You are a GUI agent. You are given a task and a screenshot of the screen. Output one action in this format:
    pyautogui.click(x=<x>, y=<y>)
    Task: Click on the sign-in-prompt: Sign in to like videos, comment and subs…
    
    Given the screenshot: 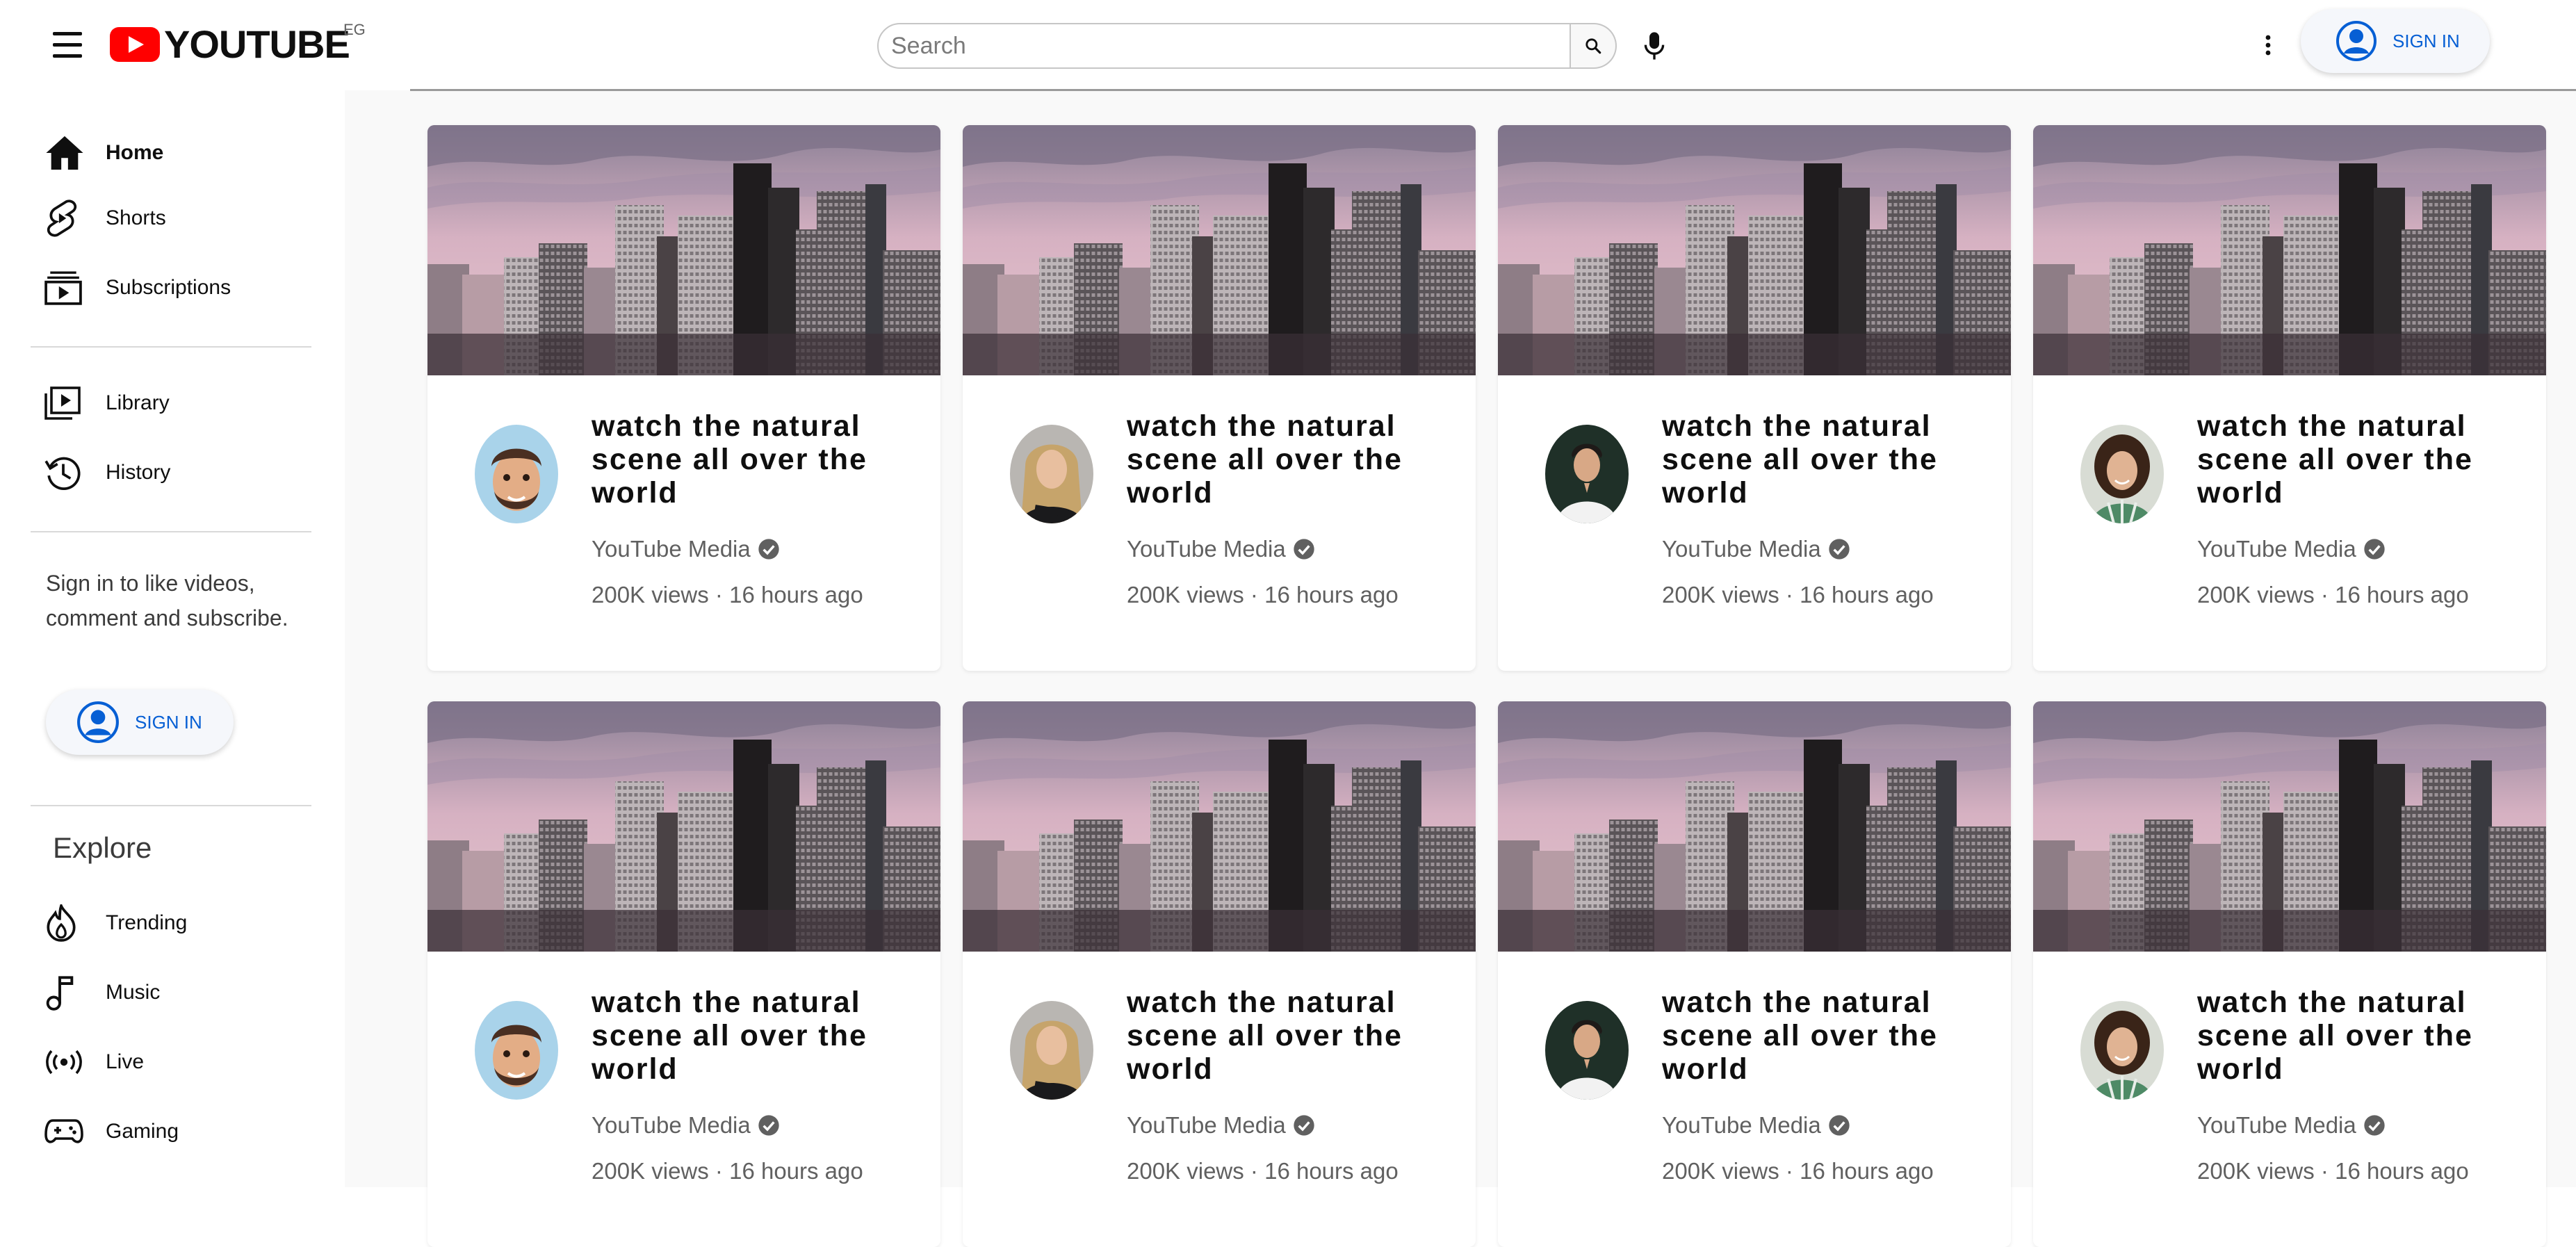 What is the action you would take?
    pyautogui.click(x=167, y=600)
    